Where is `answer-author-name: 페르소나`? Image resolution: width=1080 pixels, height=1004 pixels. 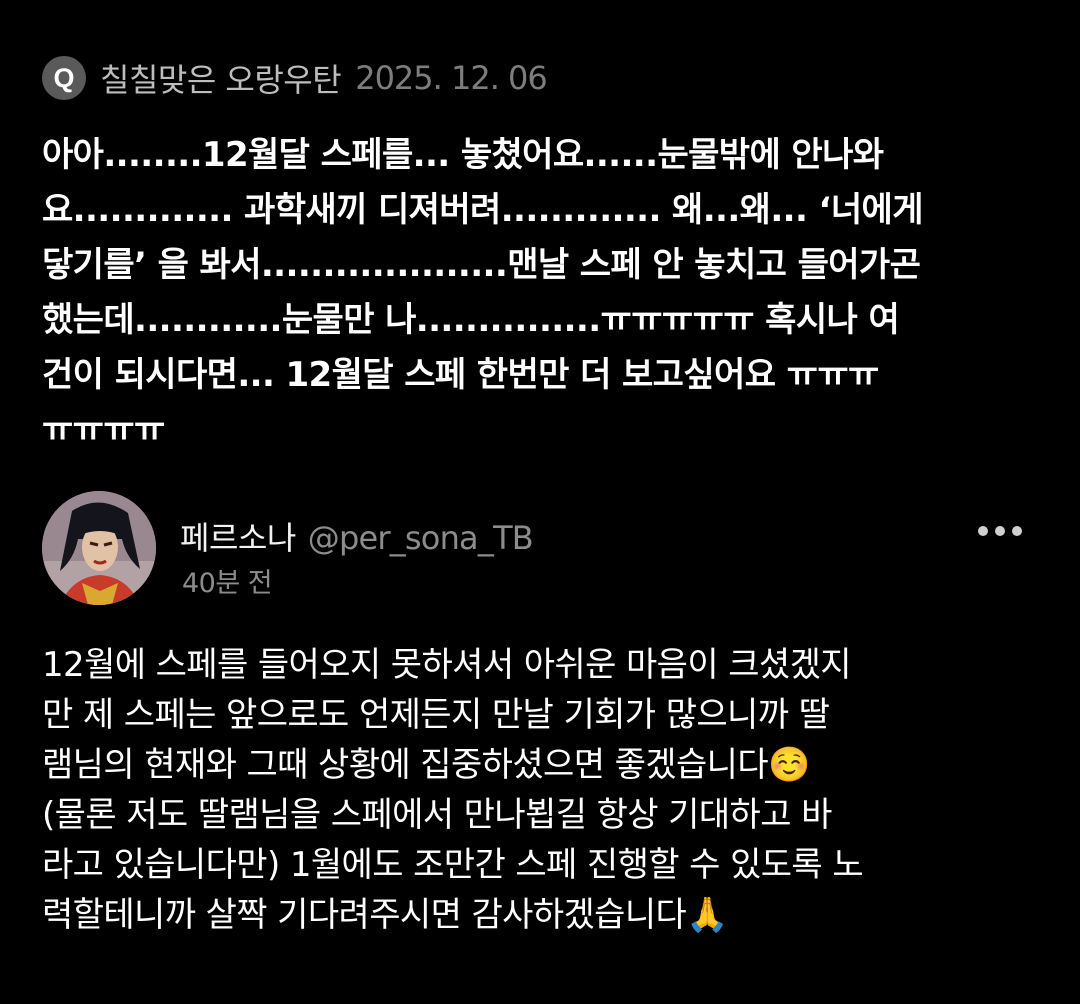
answer-author-name: 페르소나 is located at coordinates (238, 536).